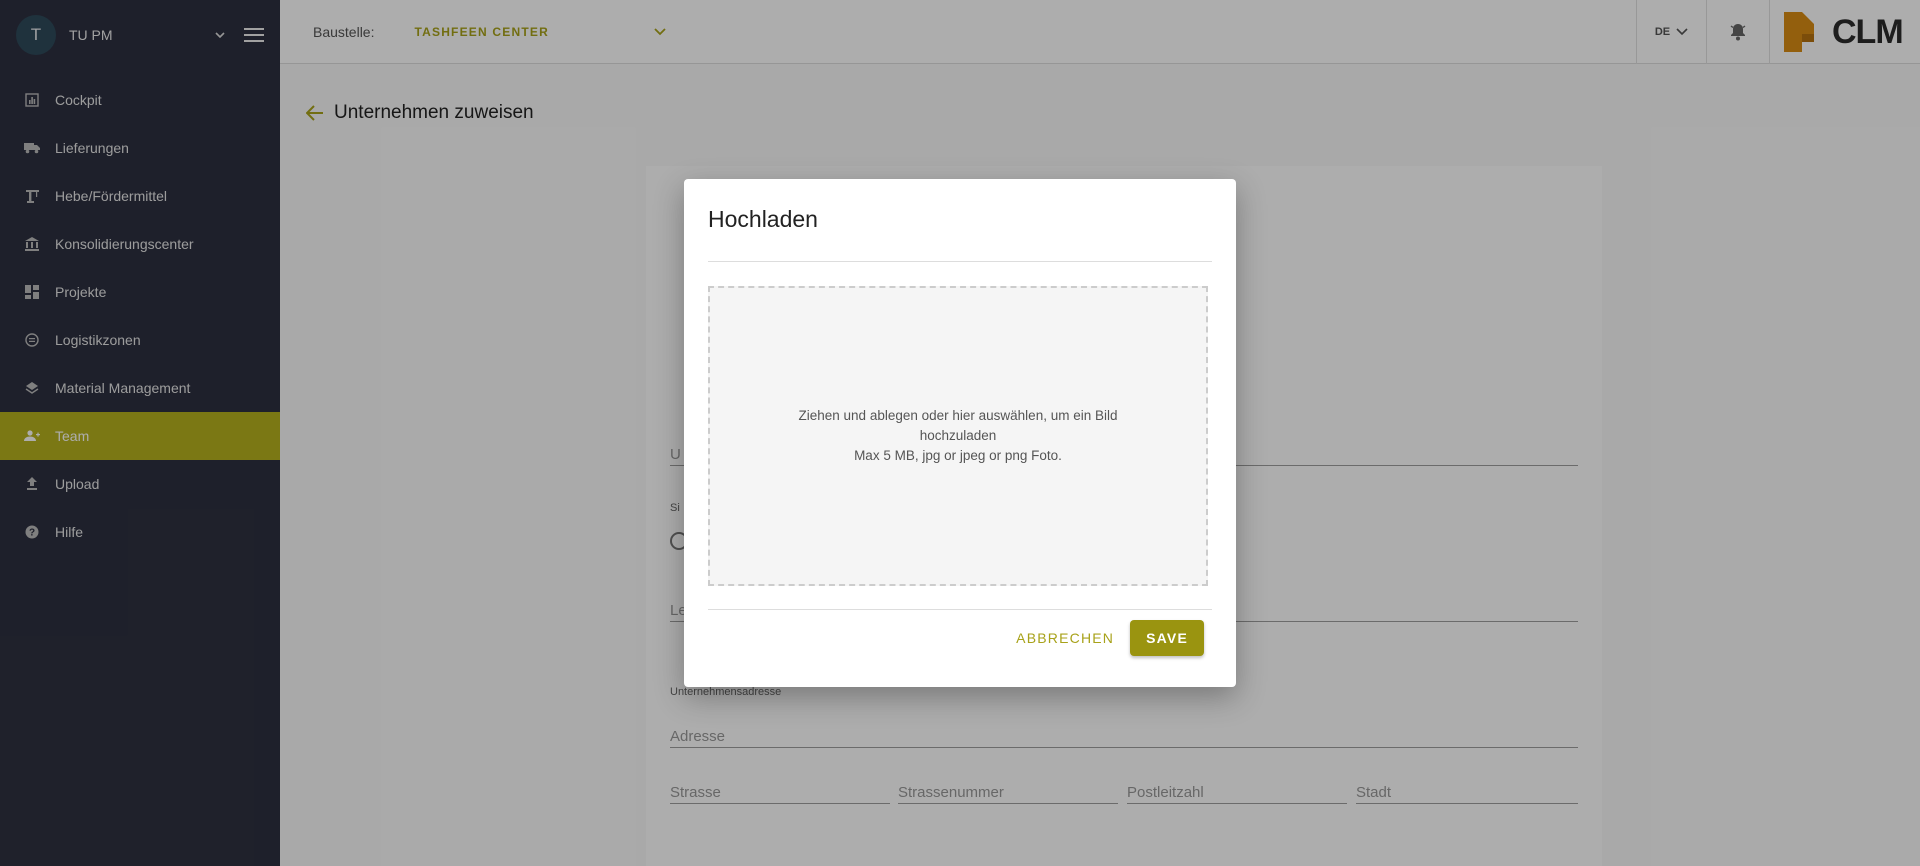  What do you see at coordinates (1167, 638) in the screenshot?
I see `save-button: SAVE` at bounding box center [1167, 638].